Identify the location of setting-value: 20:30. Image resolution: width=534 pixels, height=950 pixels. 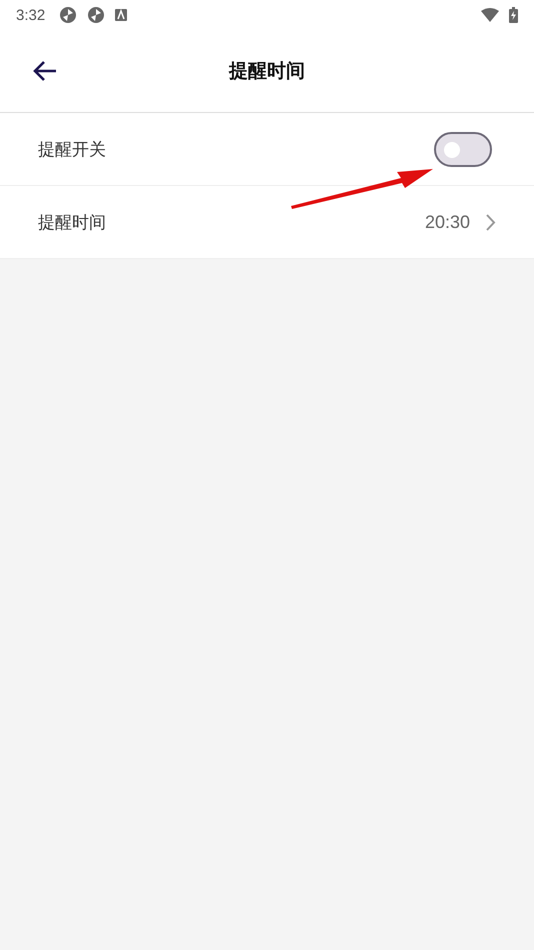
(447, 222).